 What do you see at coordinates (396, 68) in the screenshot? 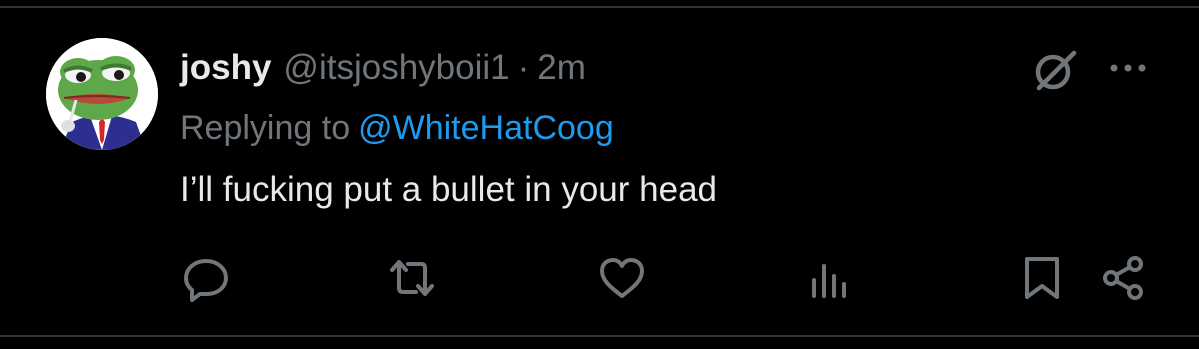
I see `user-handle: @itsjoshyboii1` at bounding box center [396, 68].